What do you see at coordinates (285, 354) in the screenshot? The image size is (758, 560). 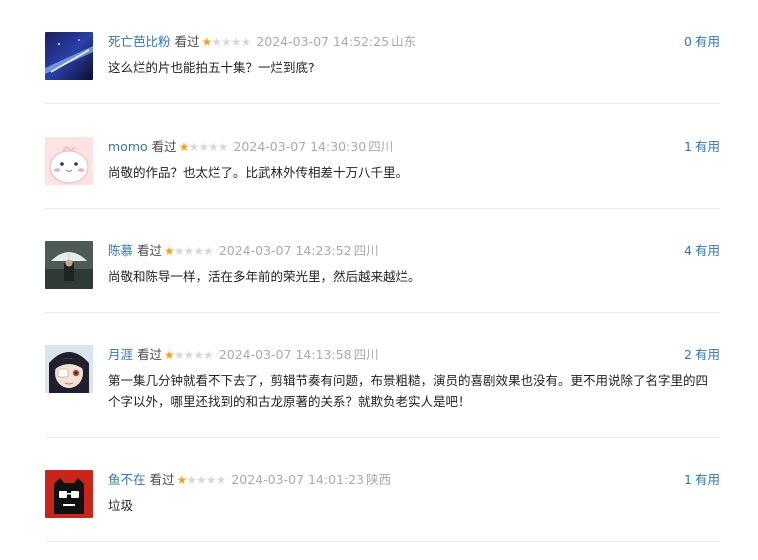 I see `comment-time: 2024-03-07 14:13:58` at bounding box center [285, 354].